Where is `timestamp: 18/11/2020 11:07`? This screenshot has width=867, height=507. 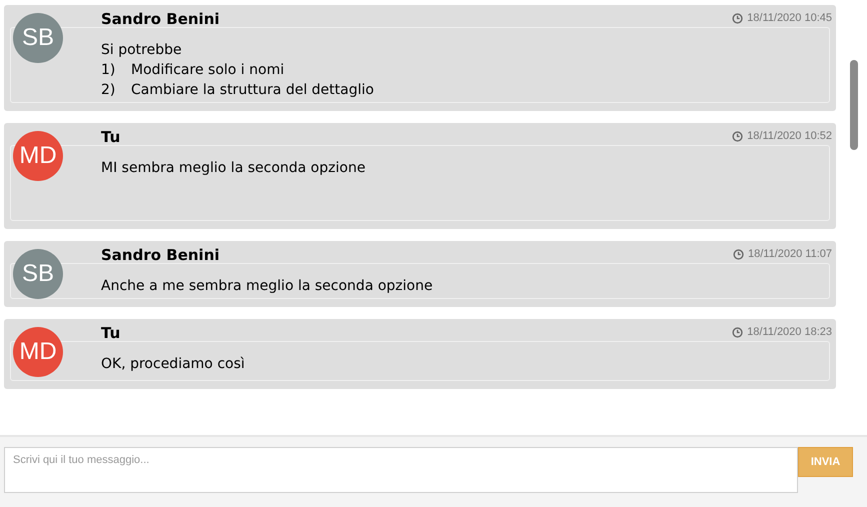 timestamp: 18/11/2020 11:07 is located at coordinates (790, 254).